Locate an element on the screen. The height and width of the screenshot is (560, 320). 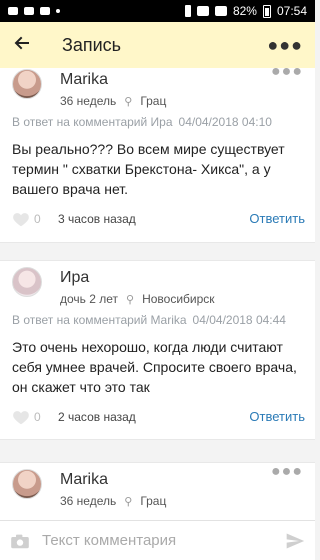
comment-author: Ира is located at coordinates (74, 278).